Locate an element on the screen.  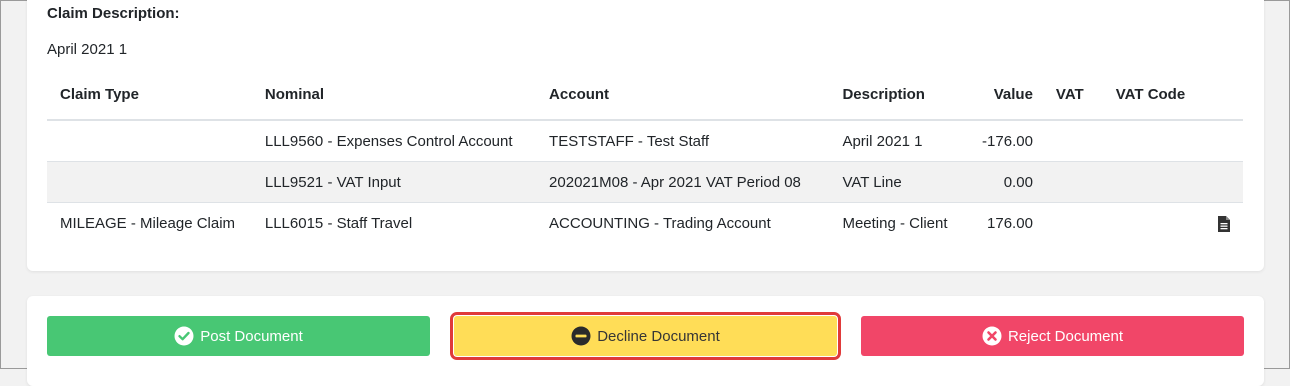
post-document-button: Post Document is located at coordinates (238, 336).